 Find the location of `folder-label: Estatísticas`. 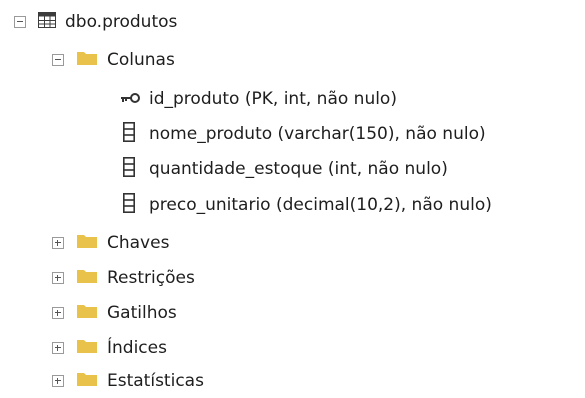

folder-label: Estatísticas is located at coordinates (155, 381).